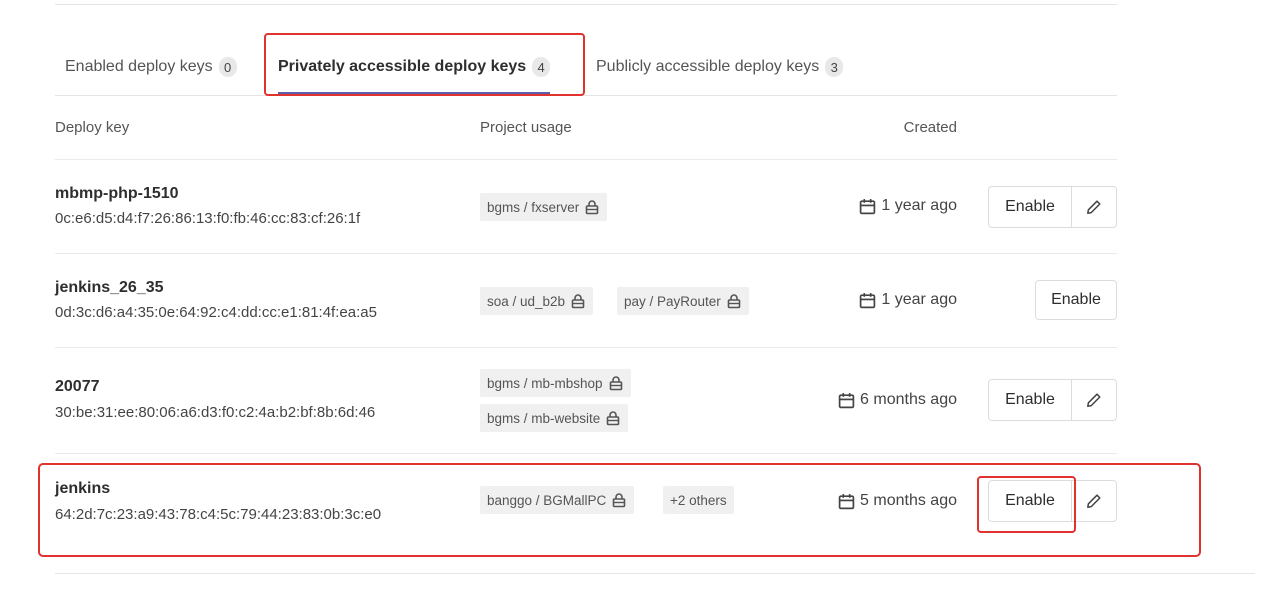 This screenshot has height=593, width=1280. I want to click on project-usage-pill: bgms / fxserver, so click(544, 207).